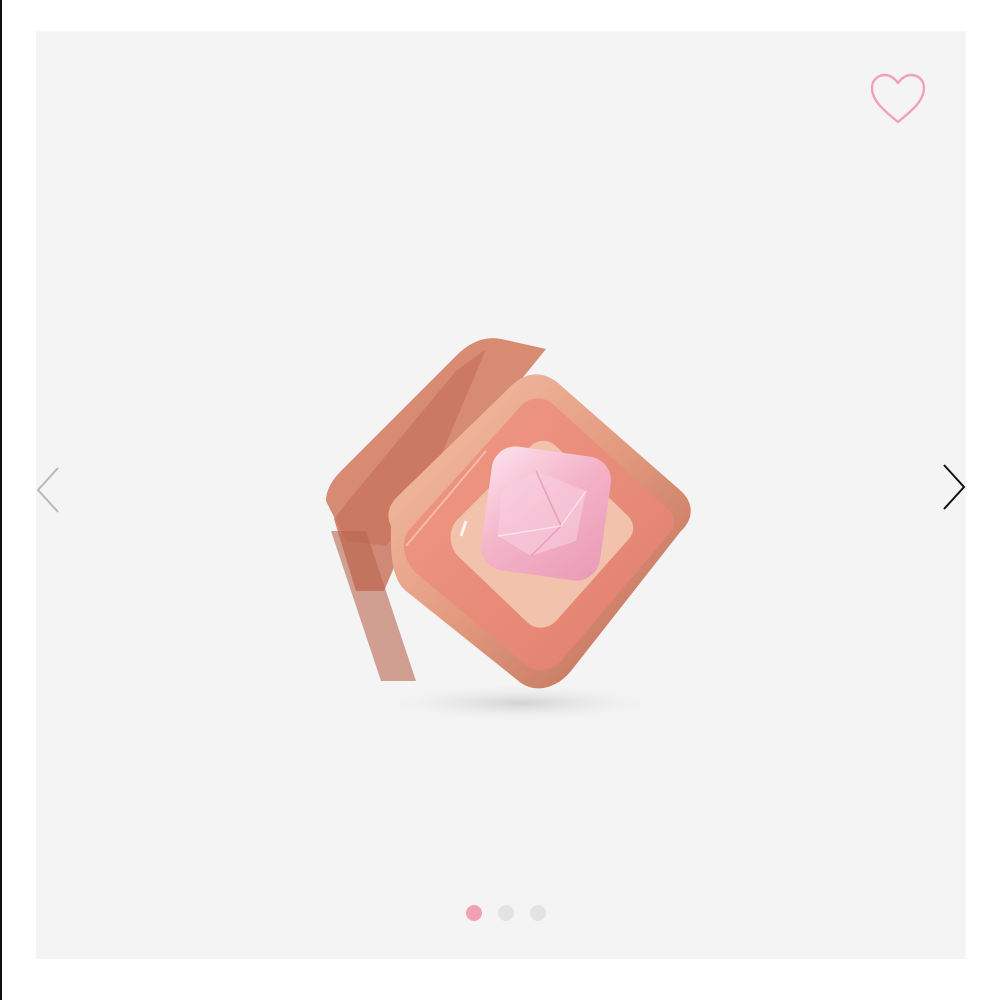  I want to click on previous-image-button, so click(48, 490).